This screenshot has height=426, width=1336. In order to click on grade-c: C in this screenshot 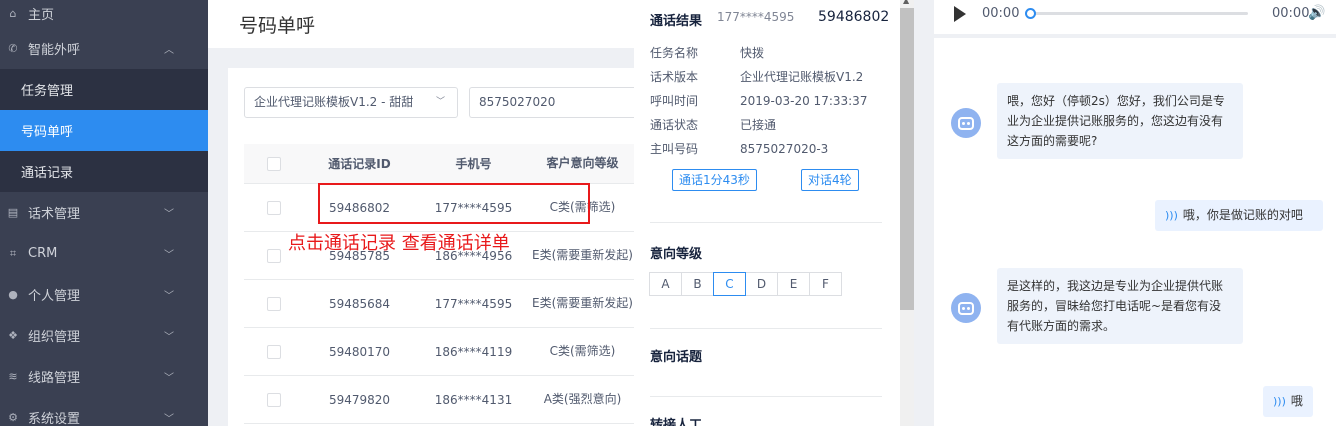, I will do `click(729, 284)`.